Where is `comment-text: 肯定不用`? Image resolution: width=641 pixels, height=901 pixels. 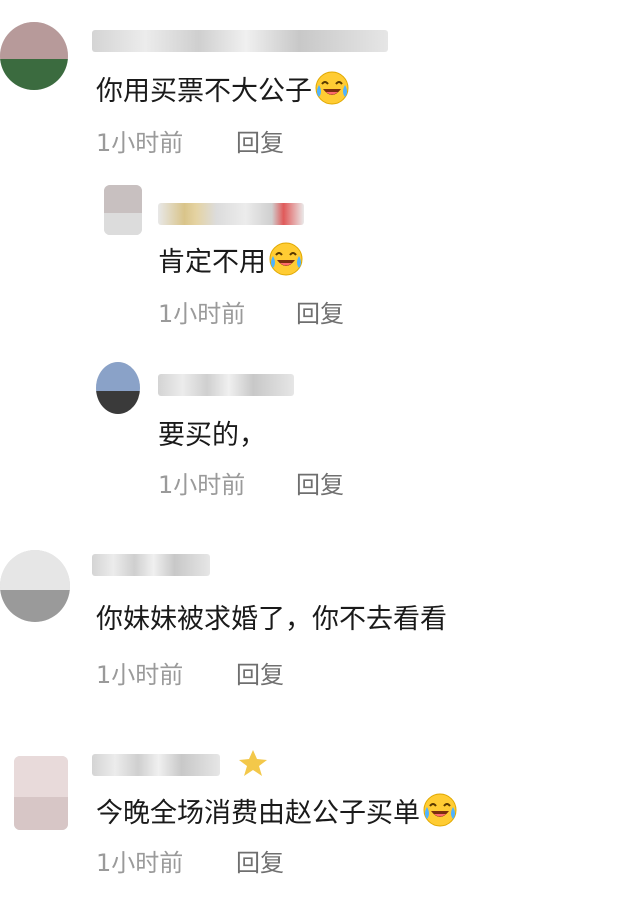 comment-text: 肯定不用 is located at coordinates (231, 261).